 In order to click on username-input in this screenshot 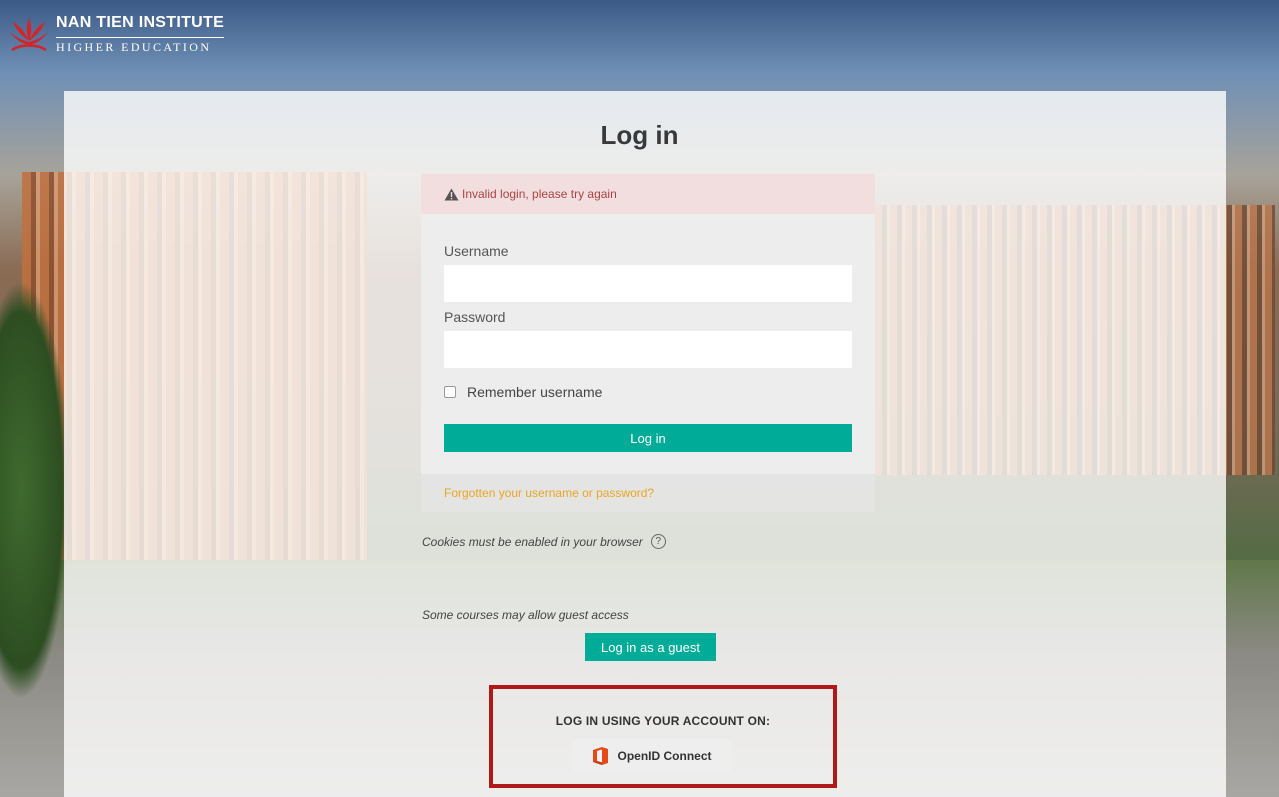, I will do `click(648, 283)`.